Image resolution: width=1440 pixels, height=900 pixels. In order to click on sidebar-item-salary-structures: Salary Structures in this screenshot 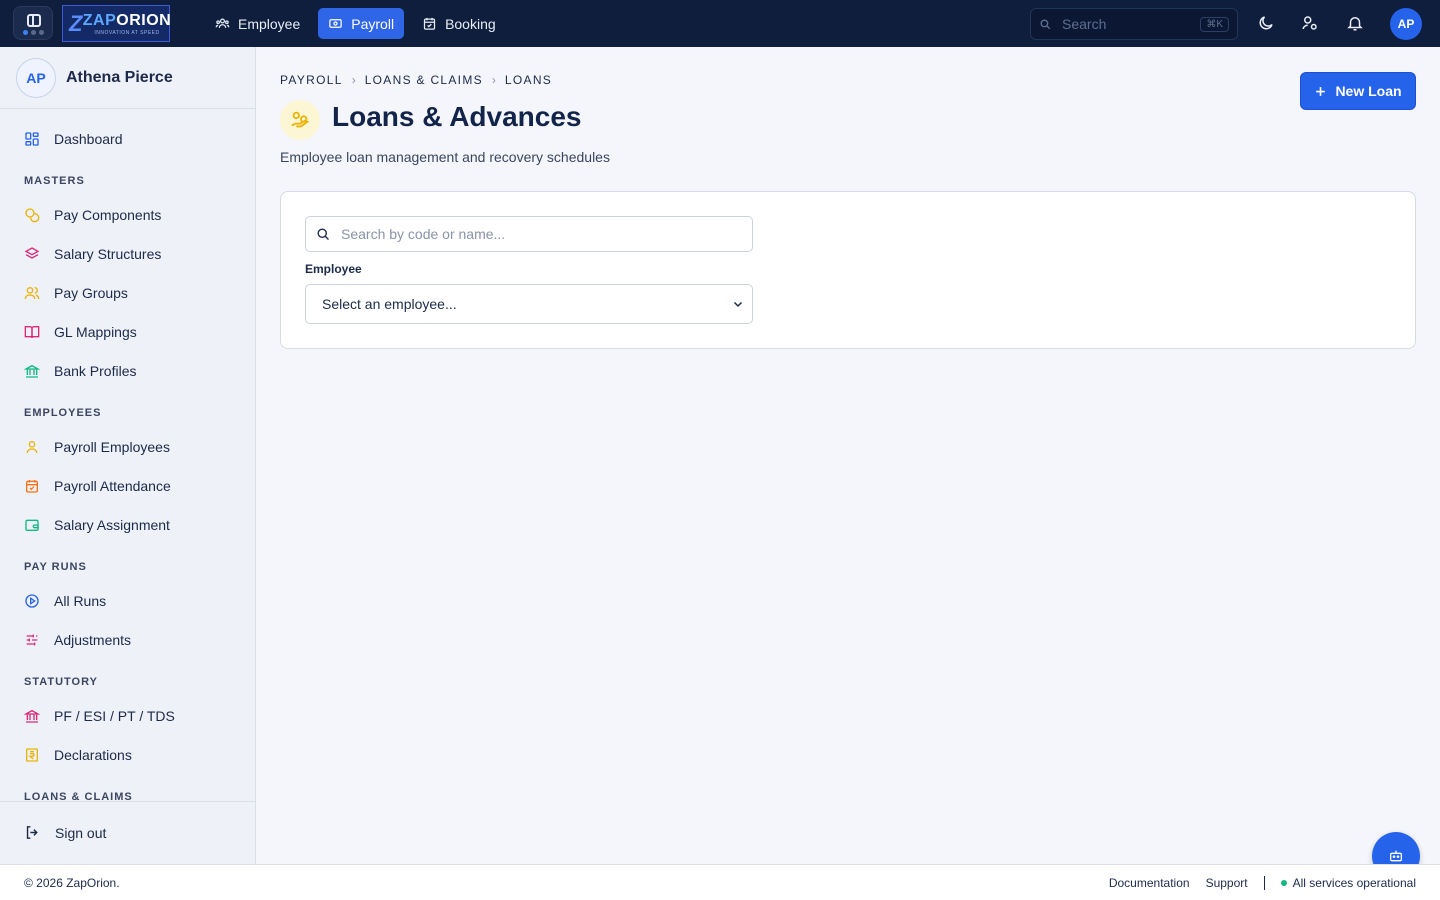, I will do `click(92, 254)`.